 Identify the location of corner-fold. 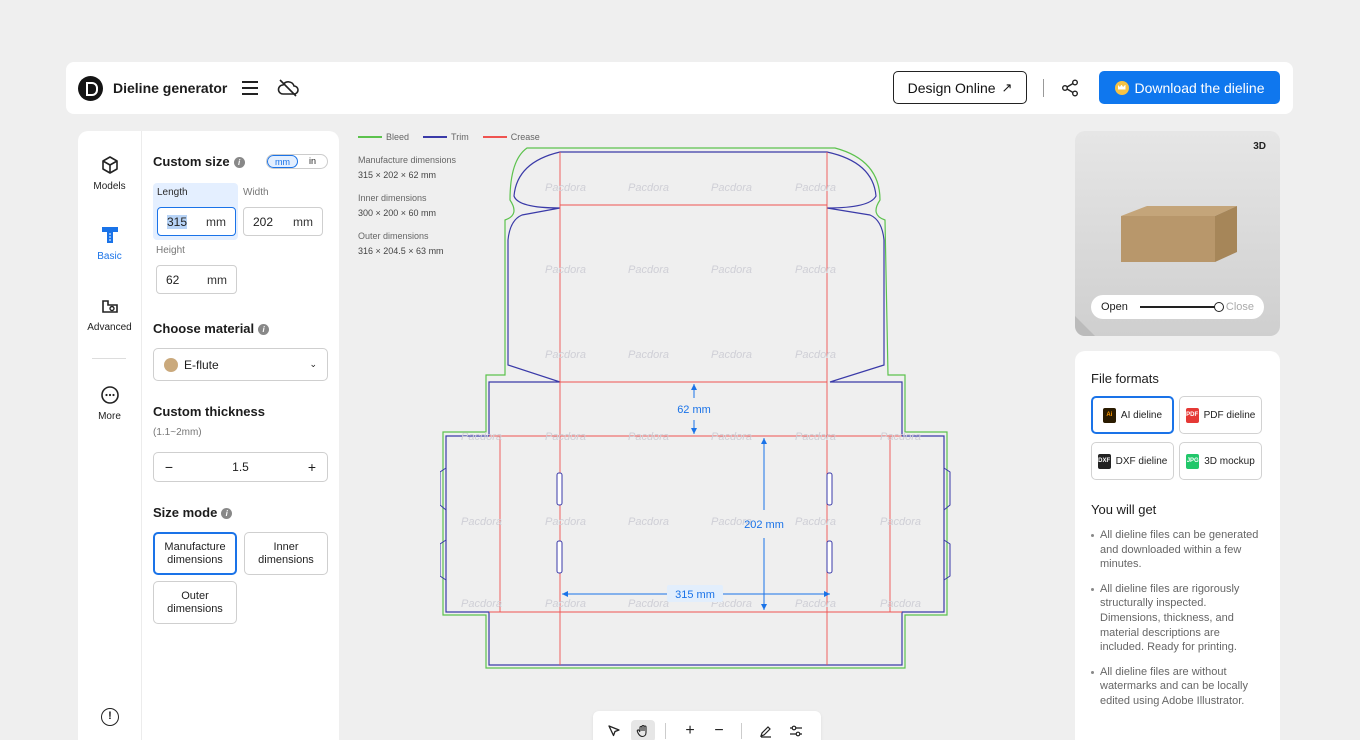
(1085, 326).